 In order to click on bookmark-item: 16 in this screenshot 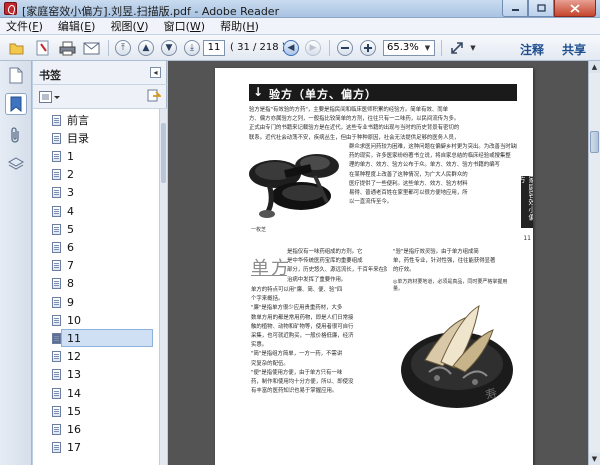, I will do `click(96, 429)`.